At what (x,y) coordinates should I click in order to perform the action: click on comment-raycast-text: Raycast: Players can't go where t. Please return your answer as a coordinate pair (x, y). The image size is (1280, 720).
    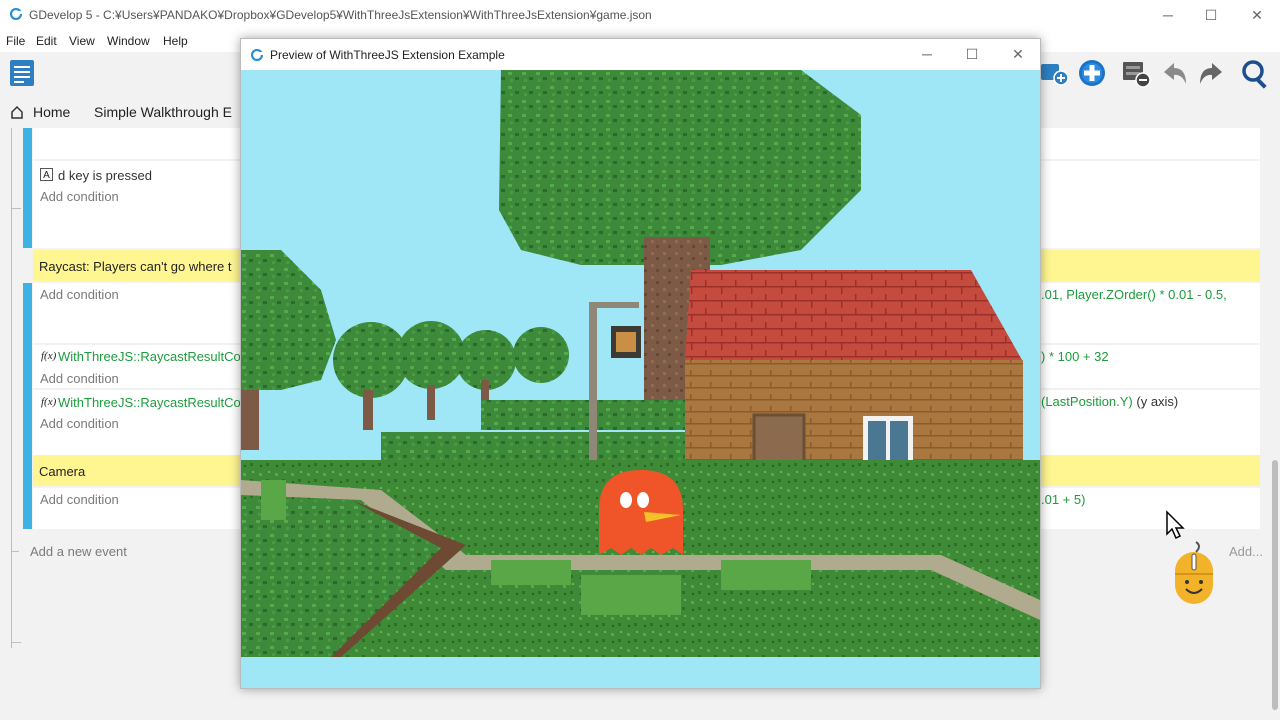
    Looking at the image, I should click on (135, 266).